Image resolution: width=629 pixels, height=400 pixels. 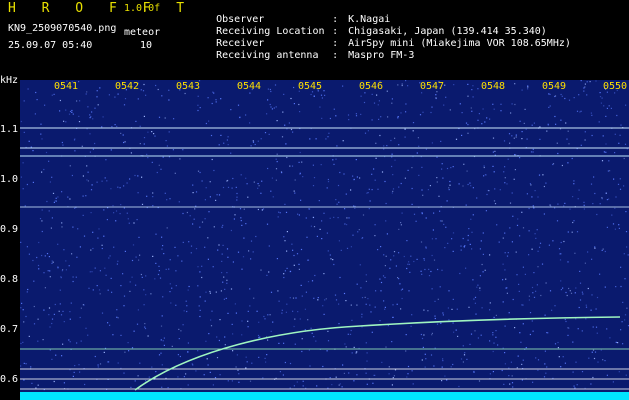 I want to click on x-tick-label: 0543, so click(x=188, y=86).